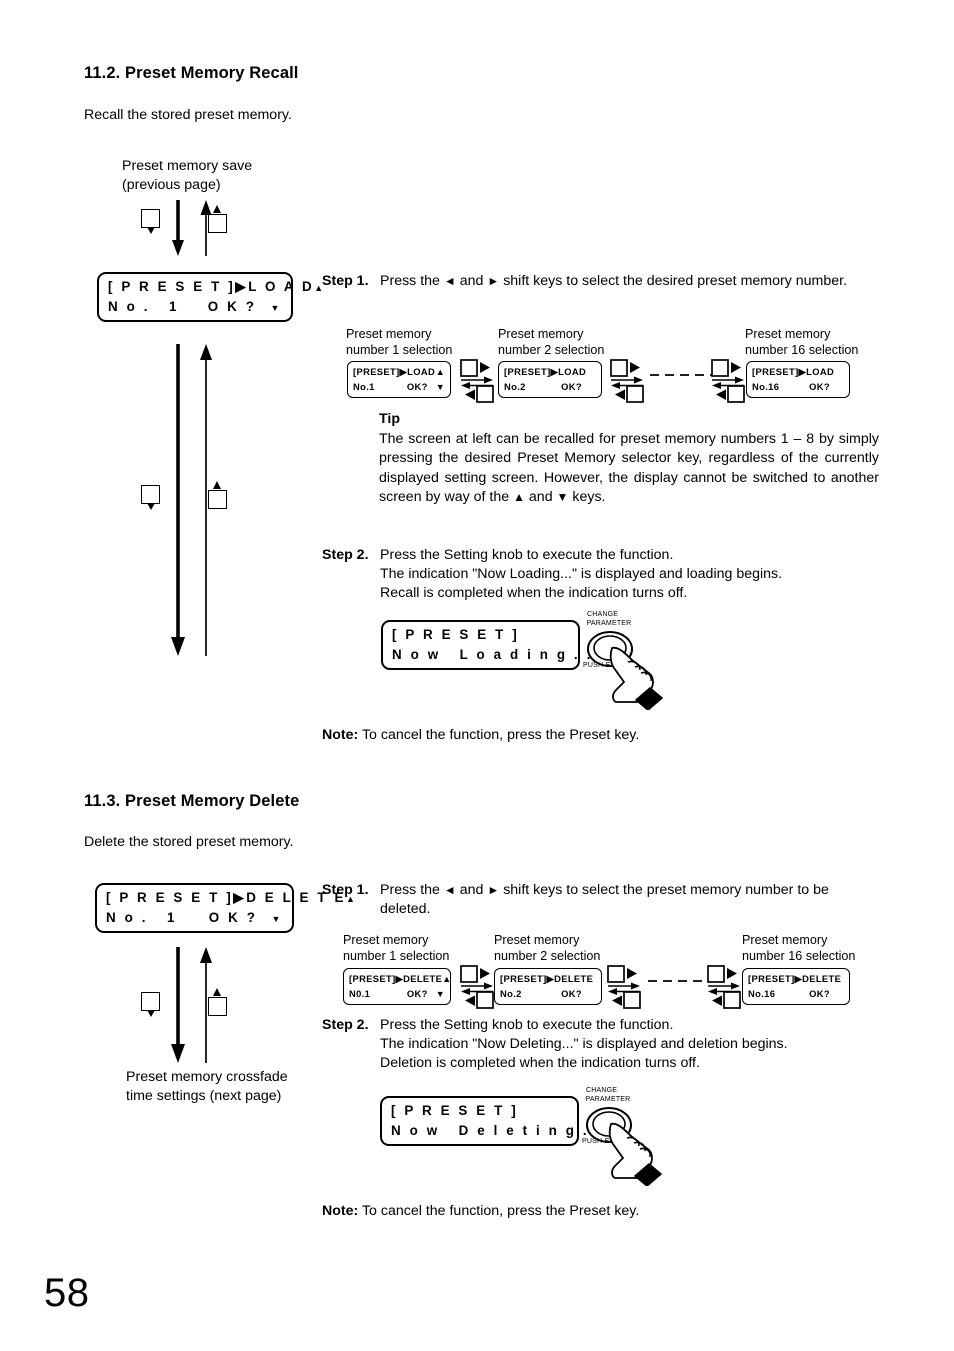 The width and height of the screenshot is (954, 1351). What do you see at coordinates (551, 350) in the screenshot?
I see `selection-caption-2-recall-line2: number 2 selection` at bounding box center [551, 350].